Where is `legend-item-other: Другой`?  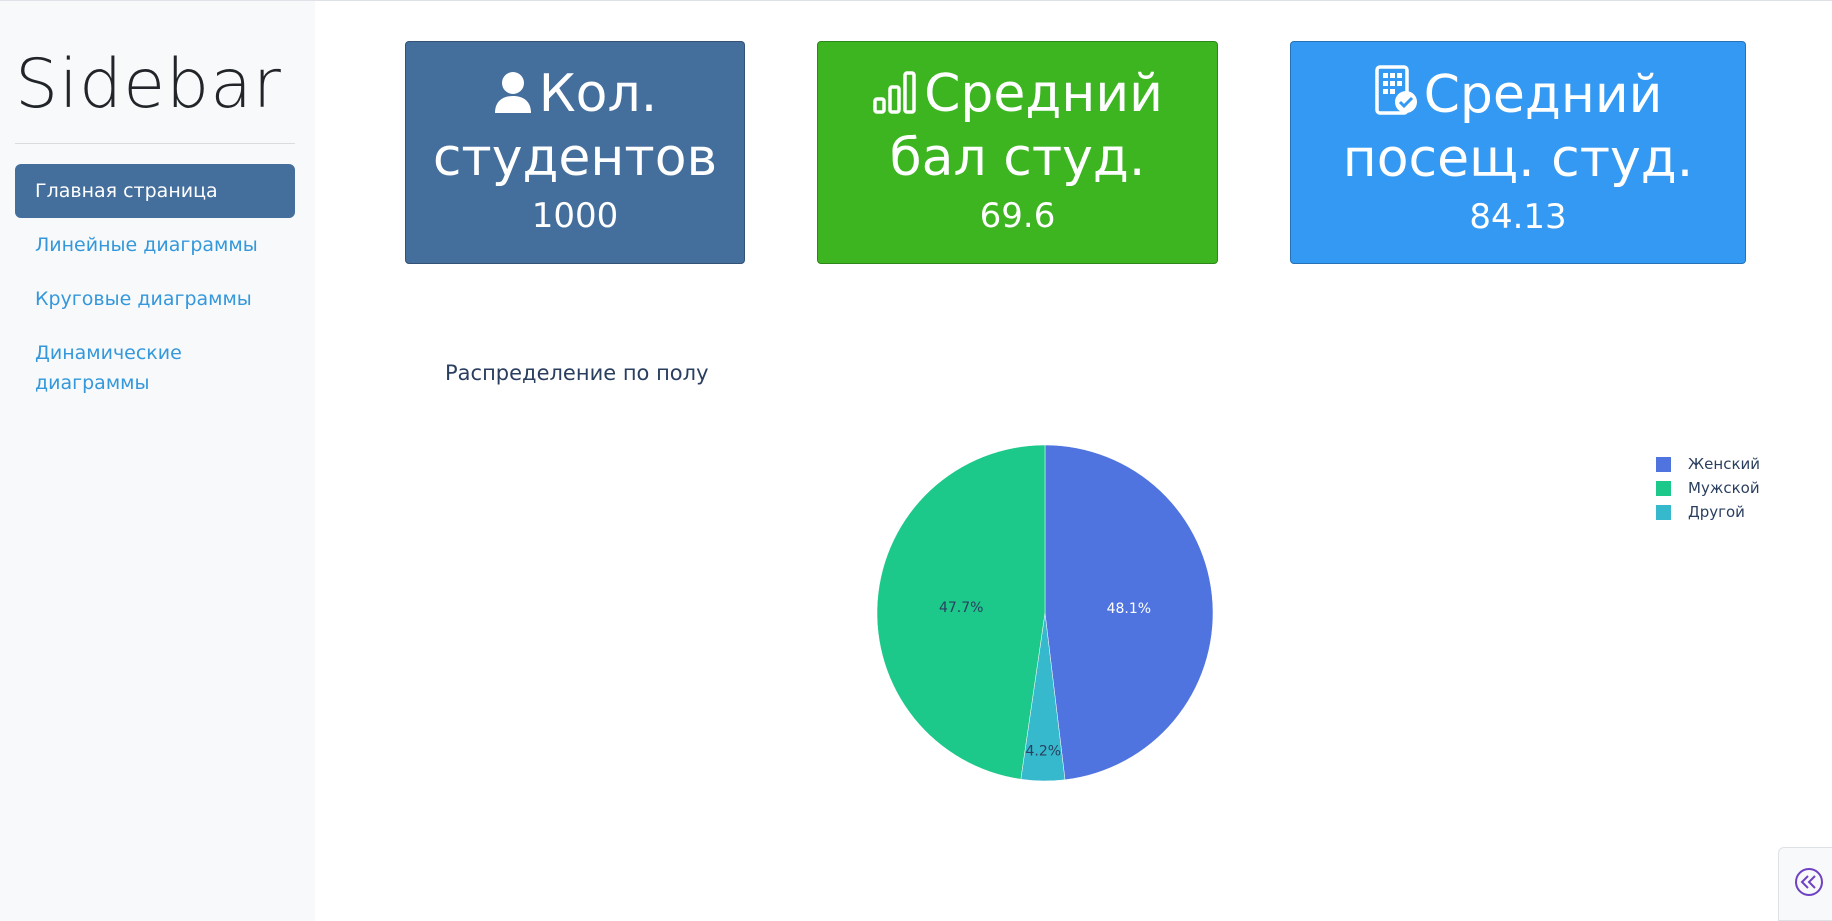
legend-item-other: Другой is located at coordinates (1708, 512).